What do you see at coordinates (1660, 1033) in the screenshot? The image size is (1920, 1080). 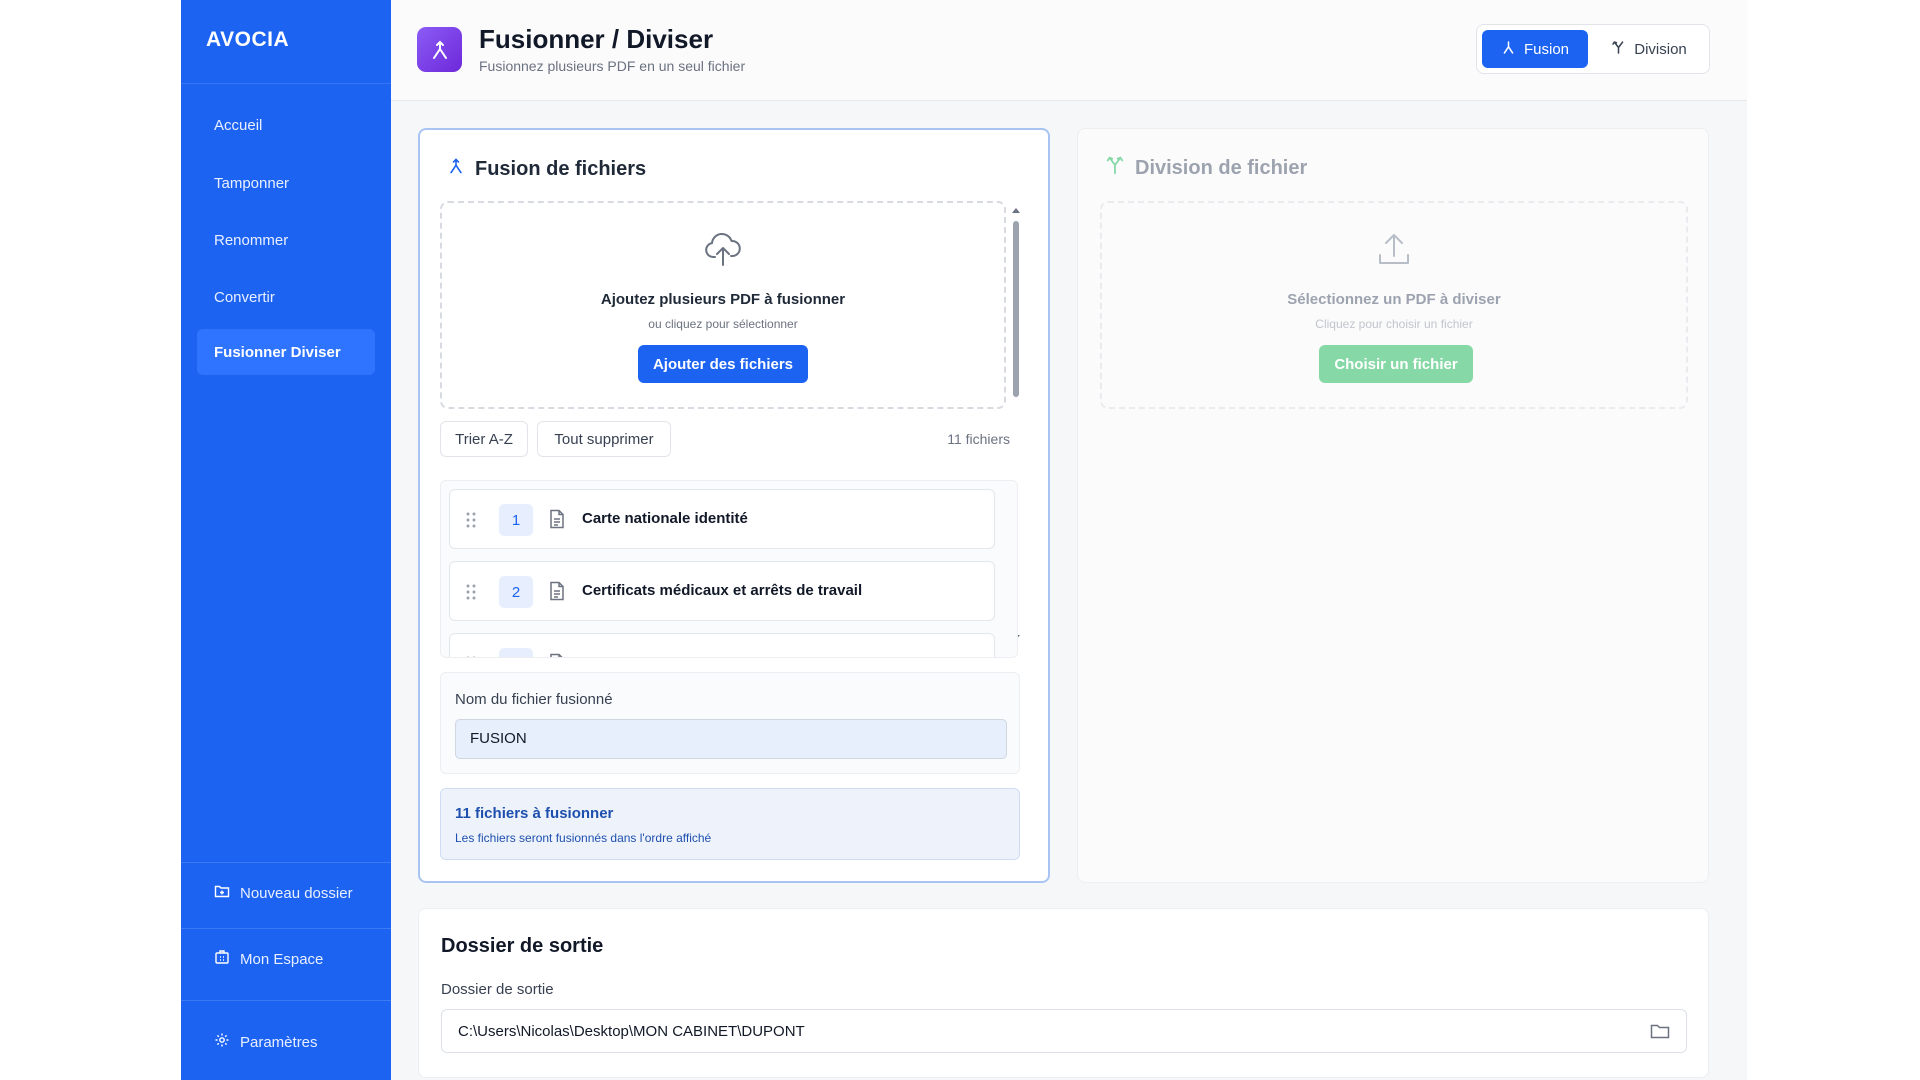 I see `folder-icon` at bounding box center [1660, 1033].